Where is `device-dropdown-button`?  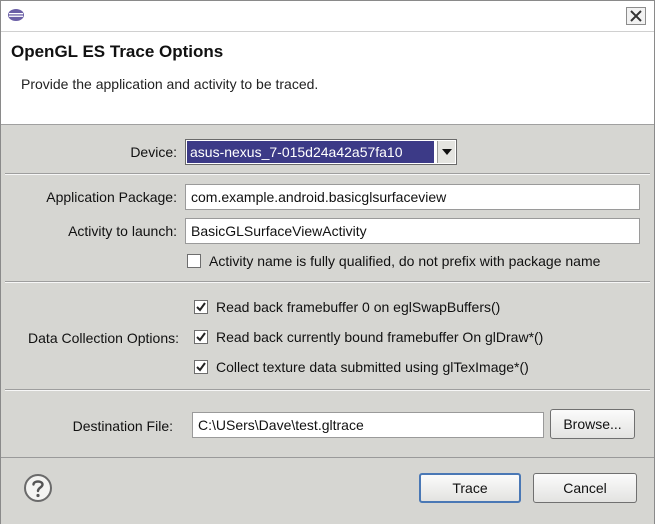
device-dropdown-button is located at coordinates (446, 152).